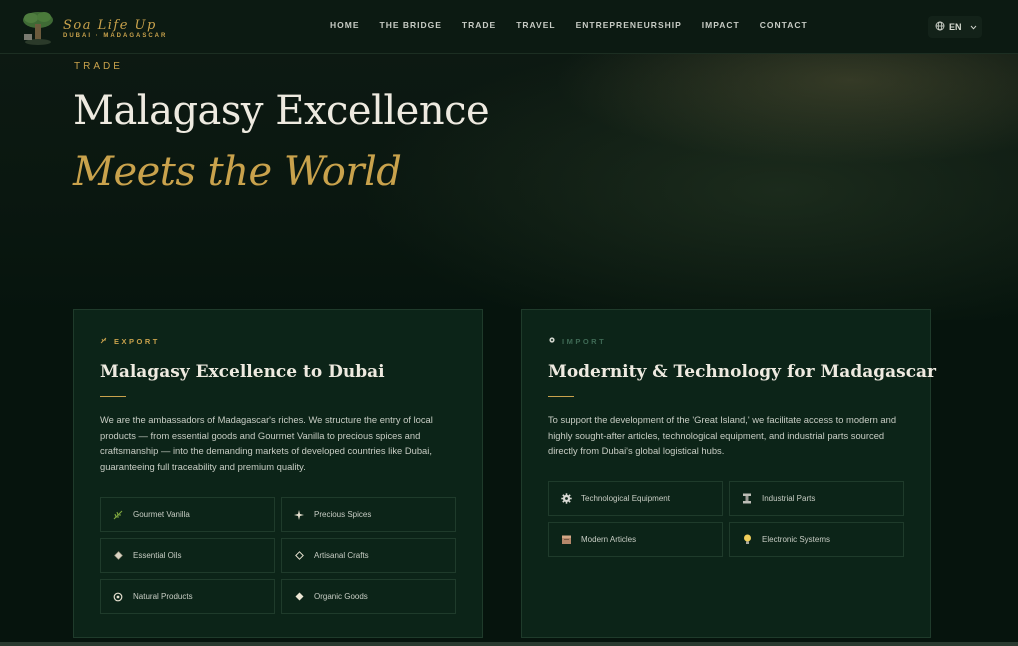 The image size is (1018, 646). Describe the element at coordinates (368, 596) in the screenshot. I see `product-organic-goods: Organic Goods` at that location.